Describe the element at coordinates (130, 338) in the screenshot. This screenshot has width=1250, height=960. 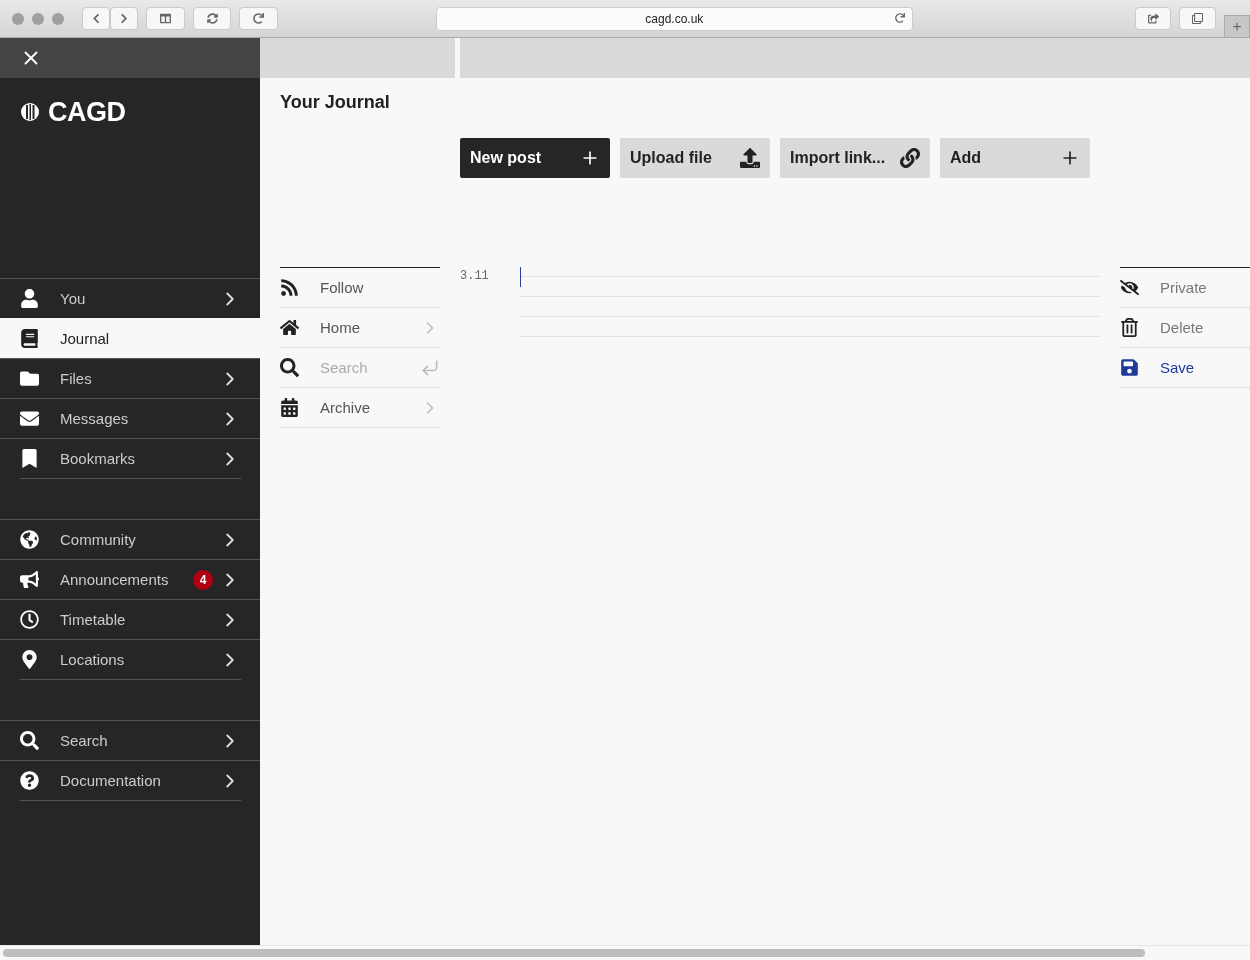
I see `sidebar-item: Journal` at that location.